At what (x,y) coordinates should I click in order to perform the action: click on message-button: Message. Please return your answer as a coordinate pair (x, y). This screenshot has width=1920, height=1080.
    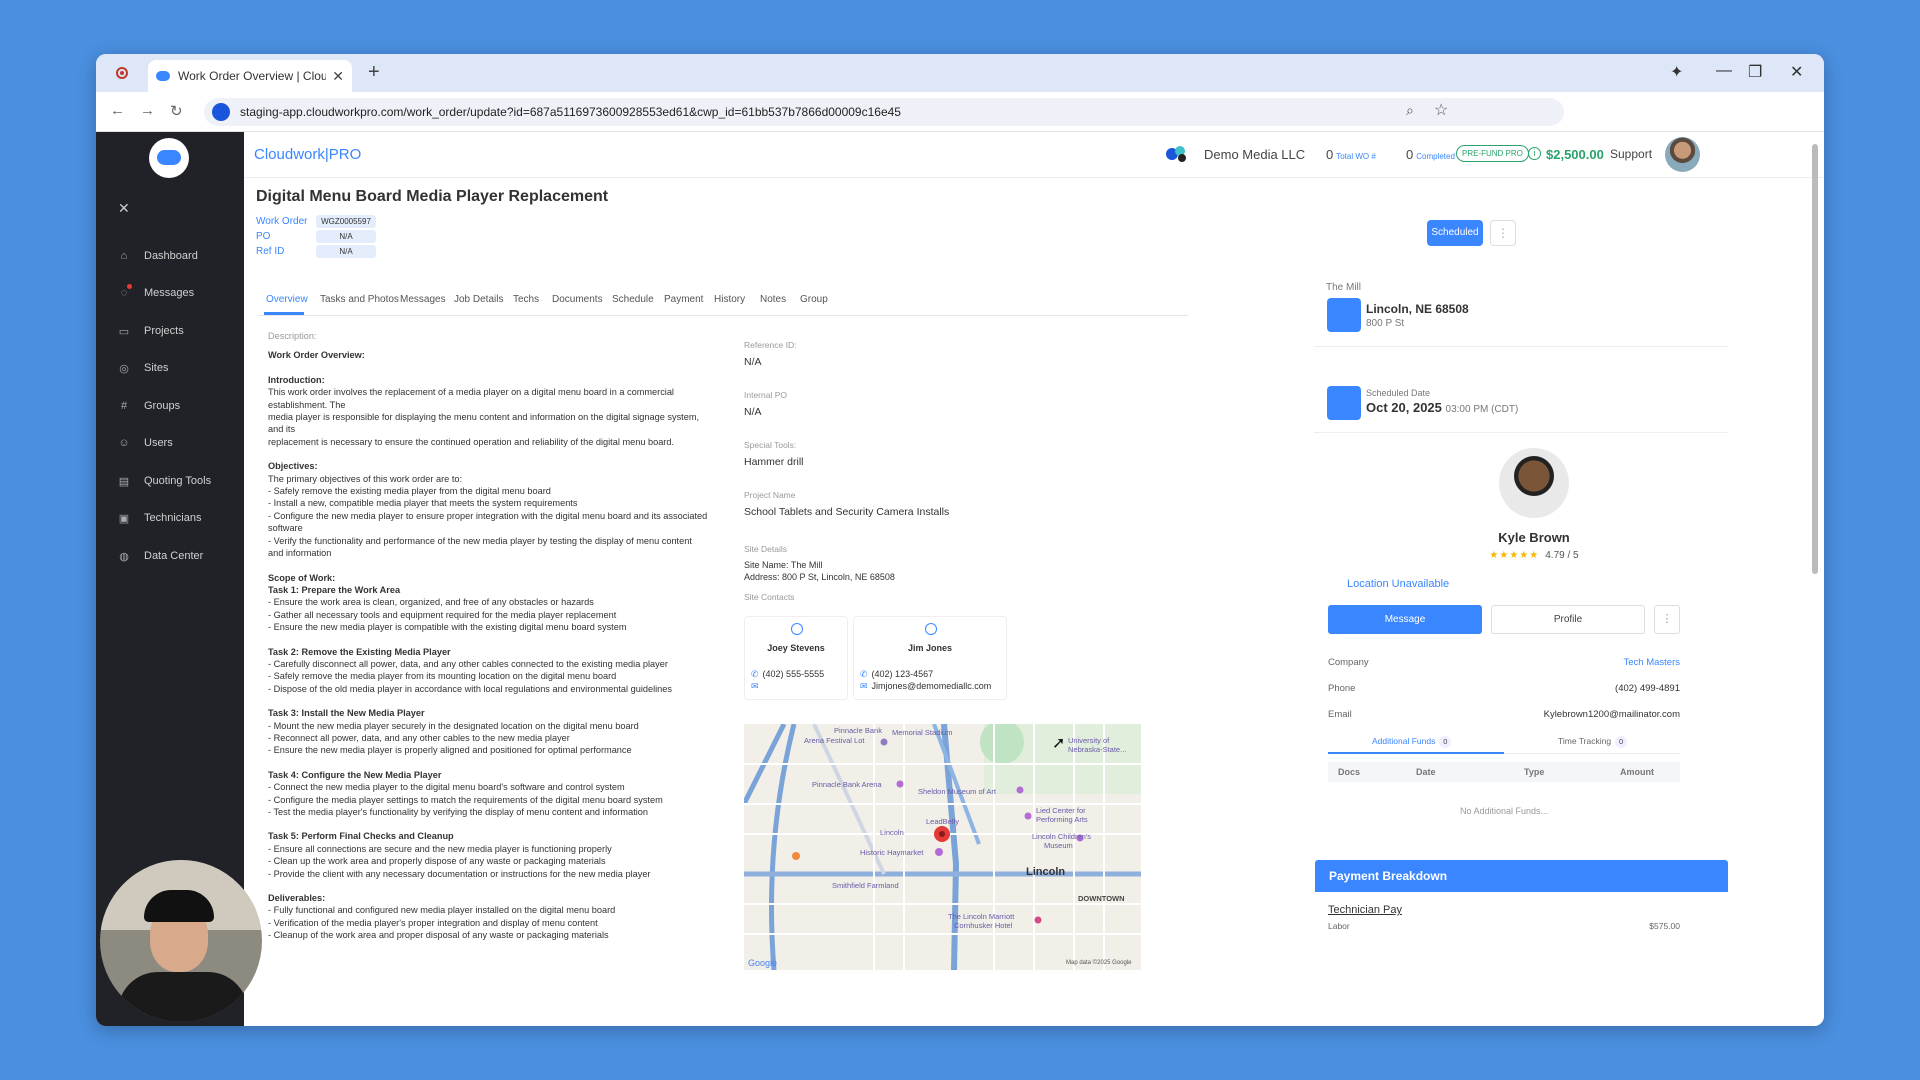
    Looking at the image, I should click on (1405, 619).